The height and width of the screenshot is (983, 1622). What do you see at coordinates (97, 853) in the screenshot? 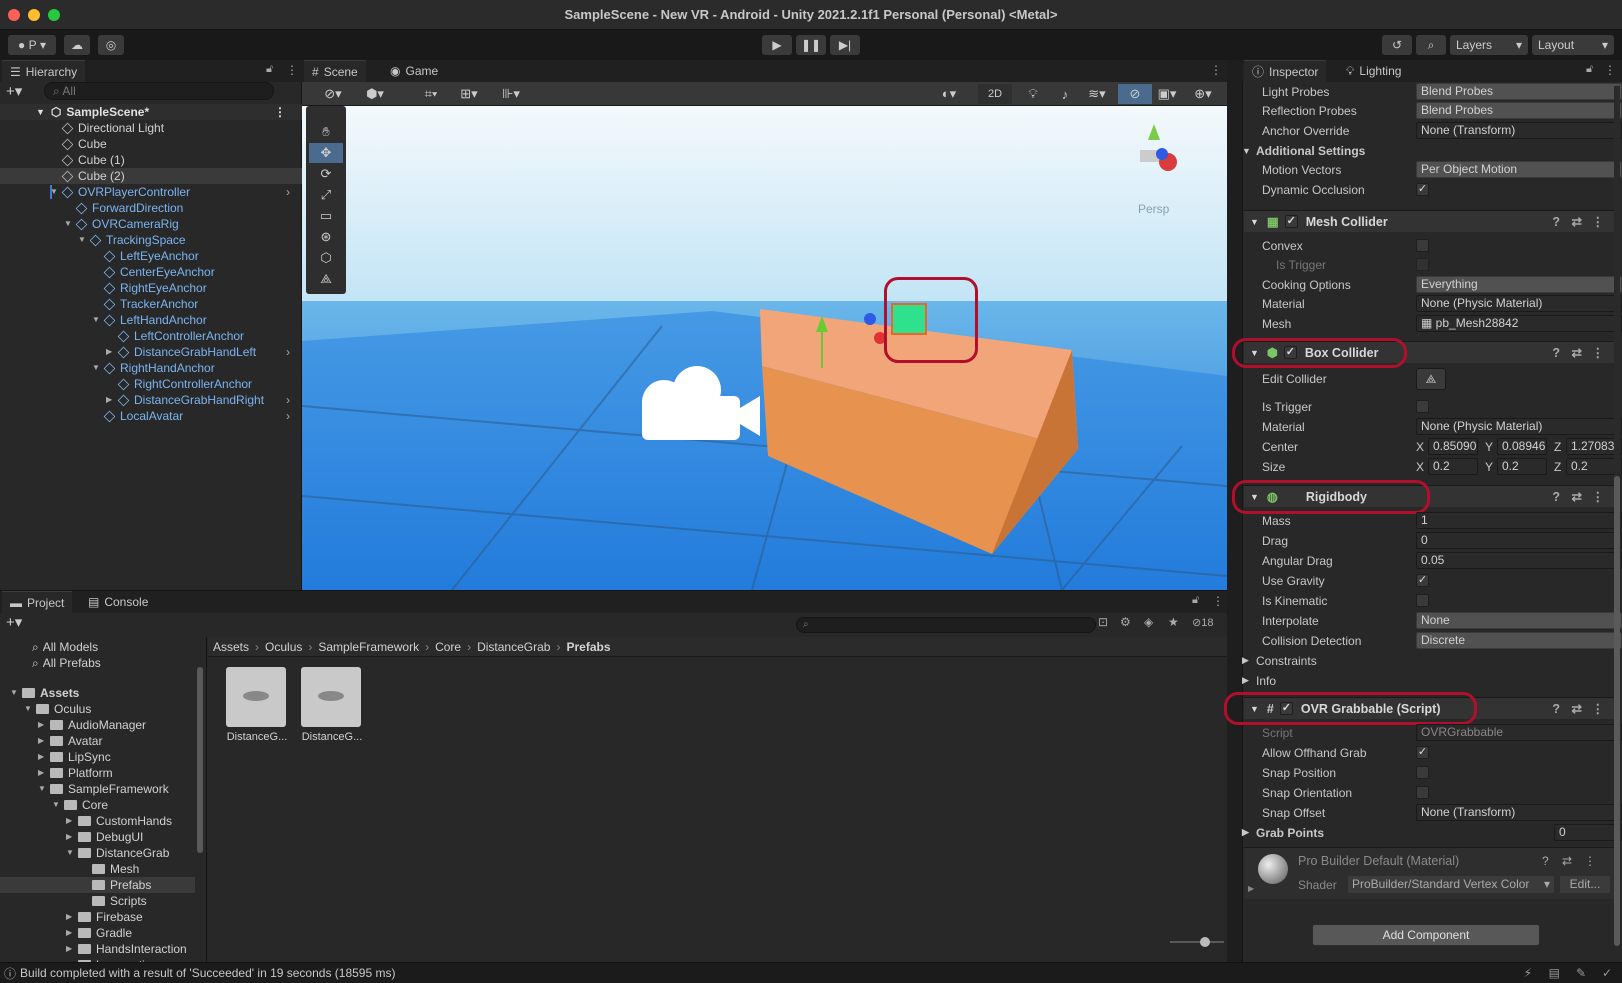
I see `project-tree-item: ▼ DistanceGrab` at bounding box center [97, 853].